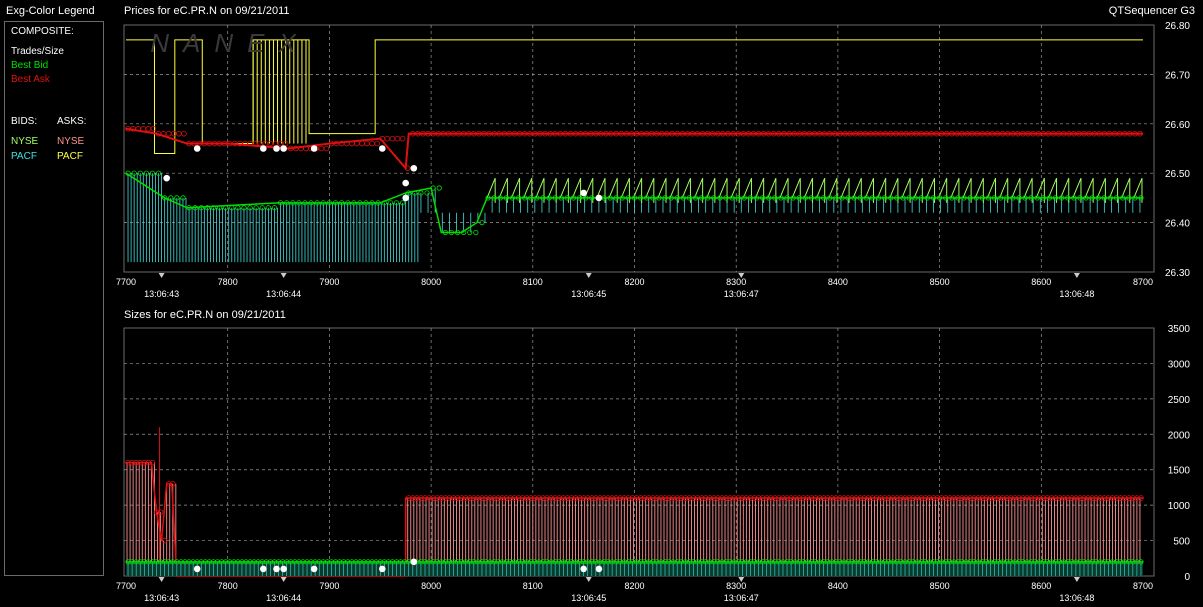 The image size is (1203, 607). What do you see at coordinates (230, 43) in the screenshot?
I see `watermark: NANEX` at bounding box center [230, 43].